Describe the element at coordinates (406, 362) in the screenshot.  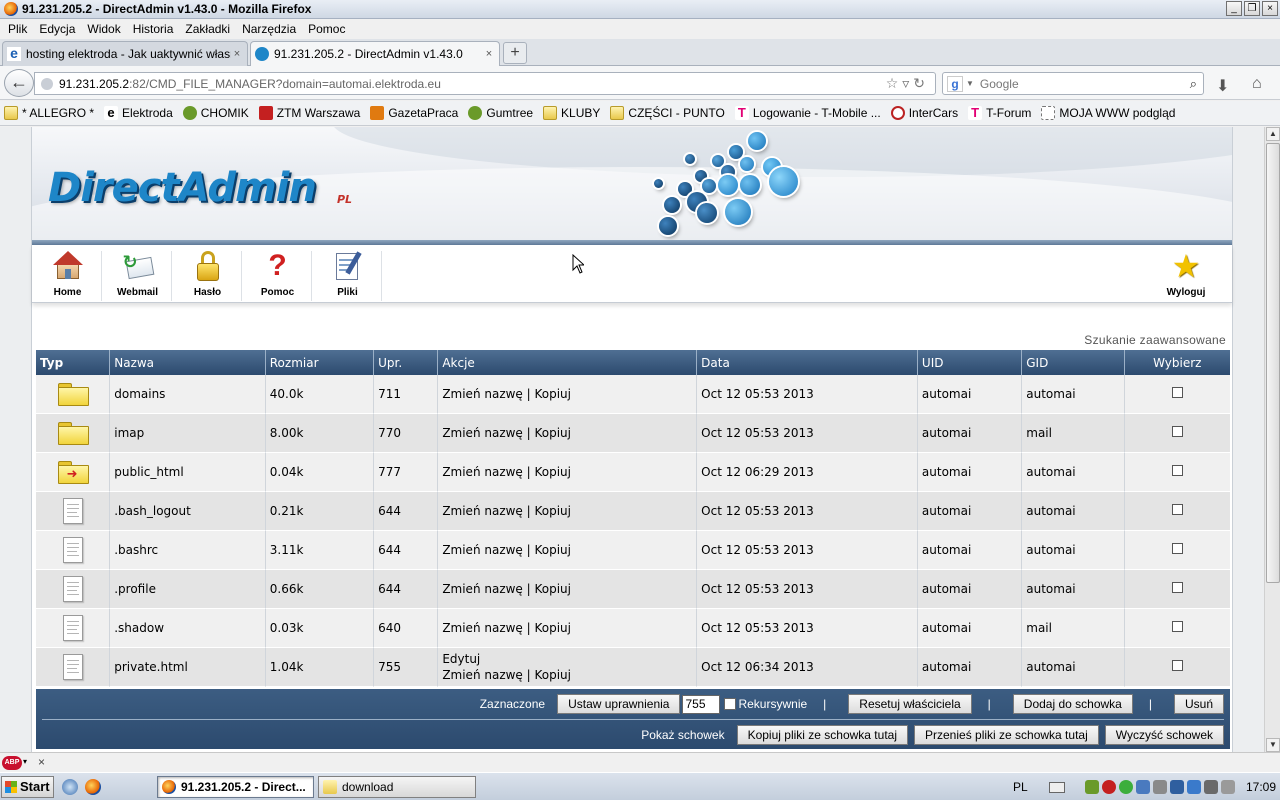
I see `col-upr: Upr.` at that location.